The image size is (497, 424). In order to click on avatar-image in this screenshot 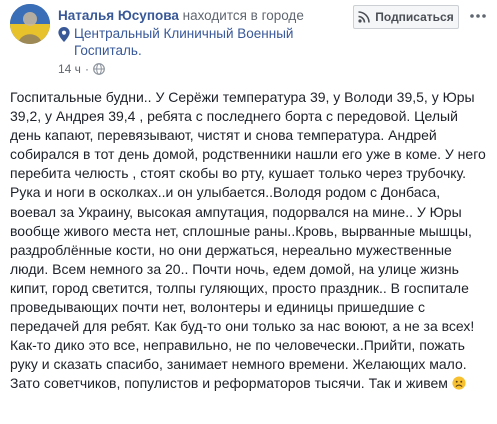, I will do `click(30, 24)`.